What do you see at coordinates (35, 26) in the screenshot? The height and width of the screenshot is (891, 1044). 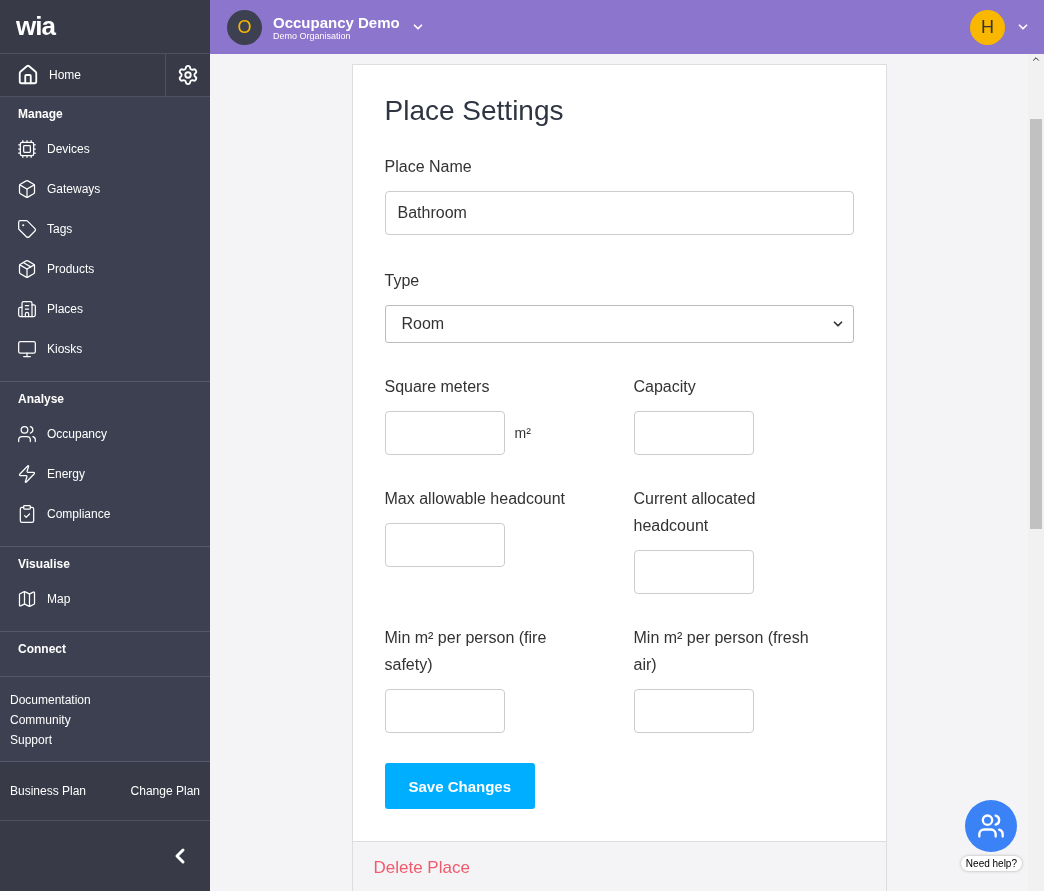 I see `logo: wia` at bounding box center [35, 26].